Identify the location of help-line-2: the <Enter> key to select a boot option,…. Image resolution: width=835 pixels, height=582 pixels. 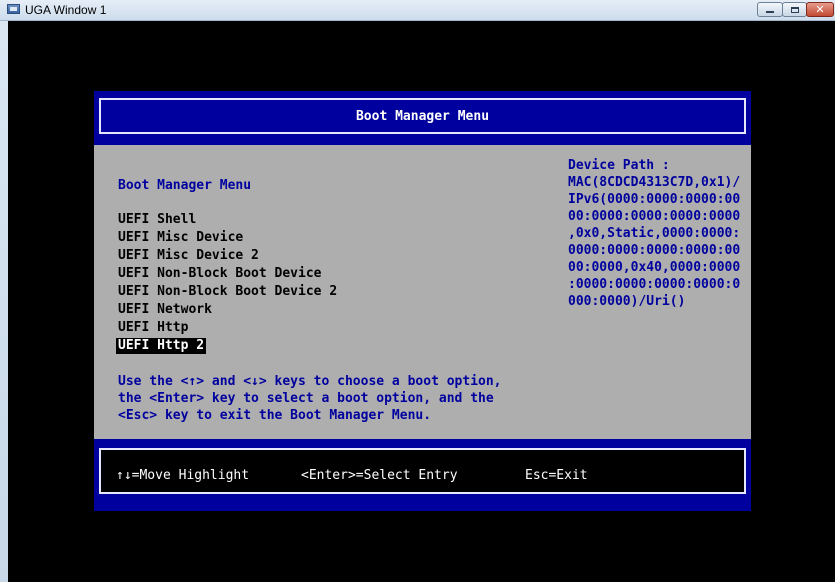
(306, 398).